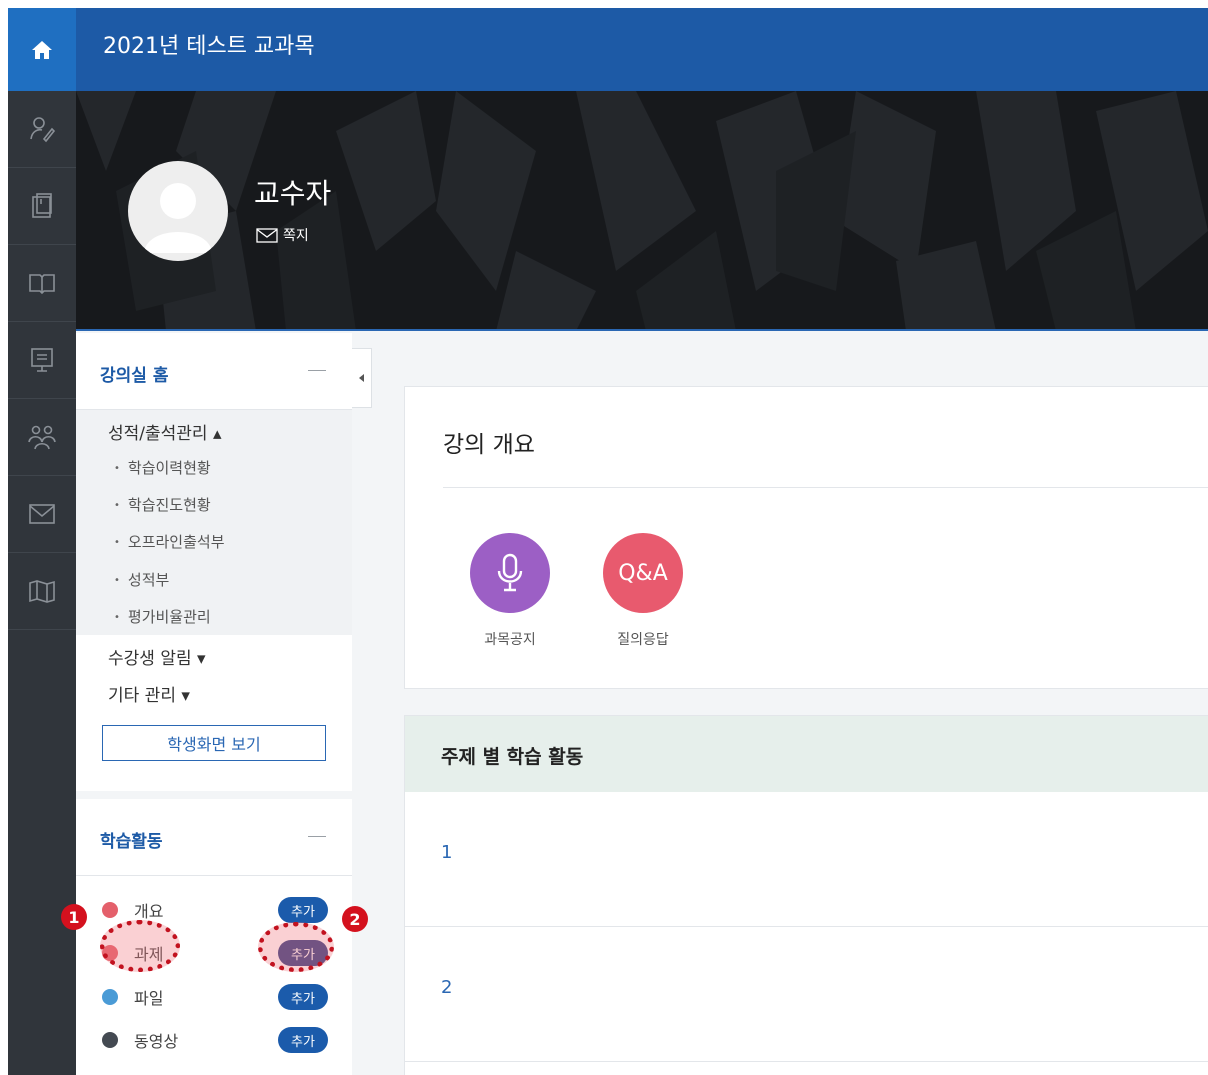 This screenshot has height=1075, width=1208. I want to click on qna-button: Q&A, so click(643, 573).